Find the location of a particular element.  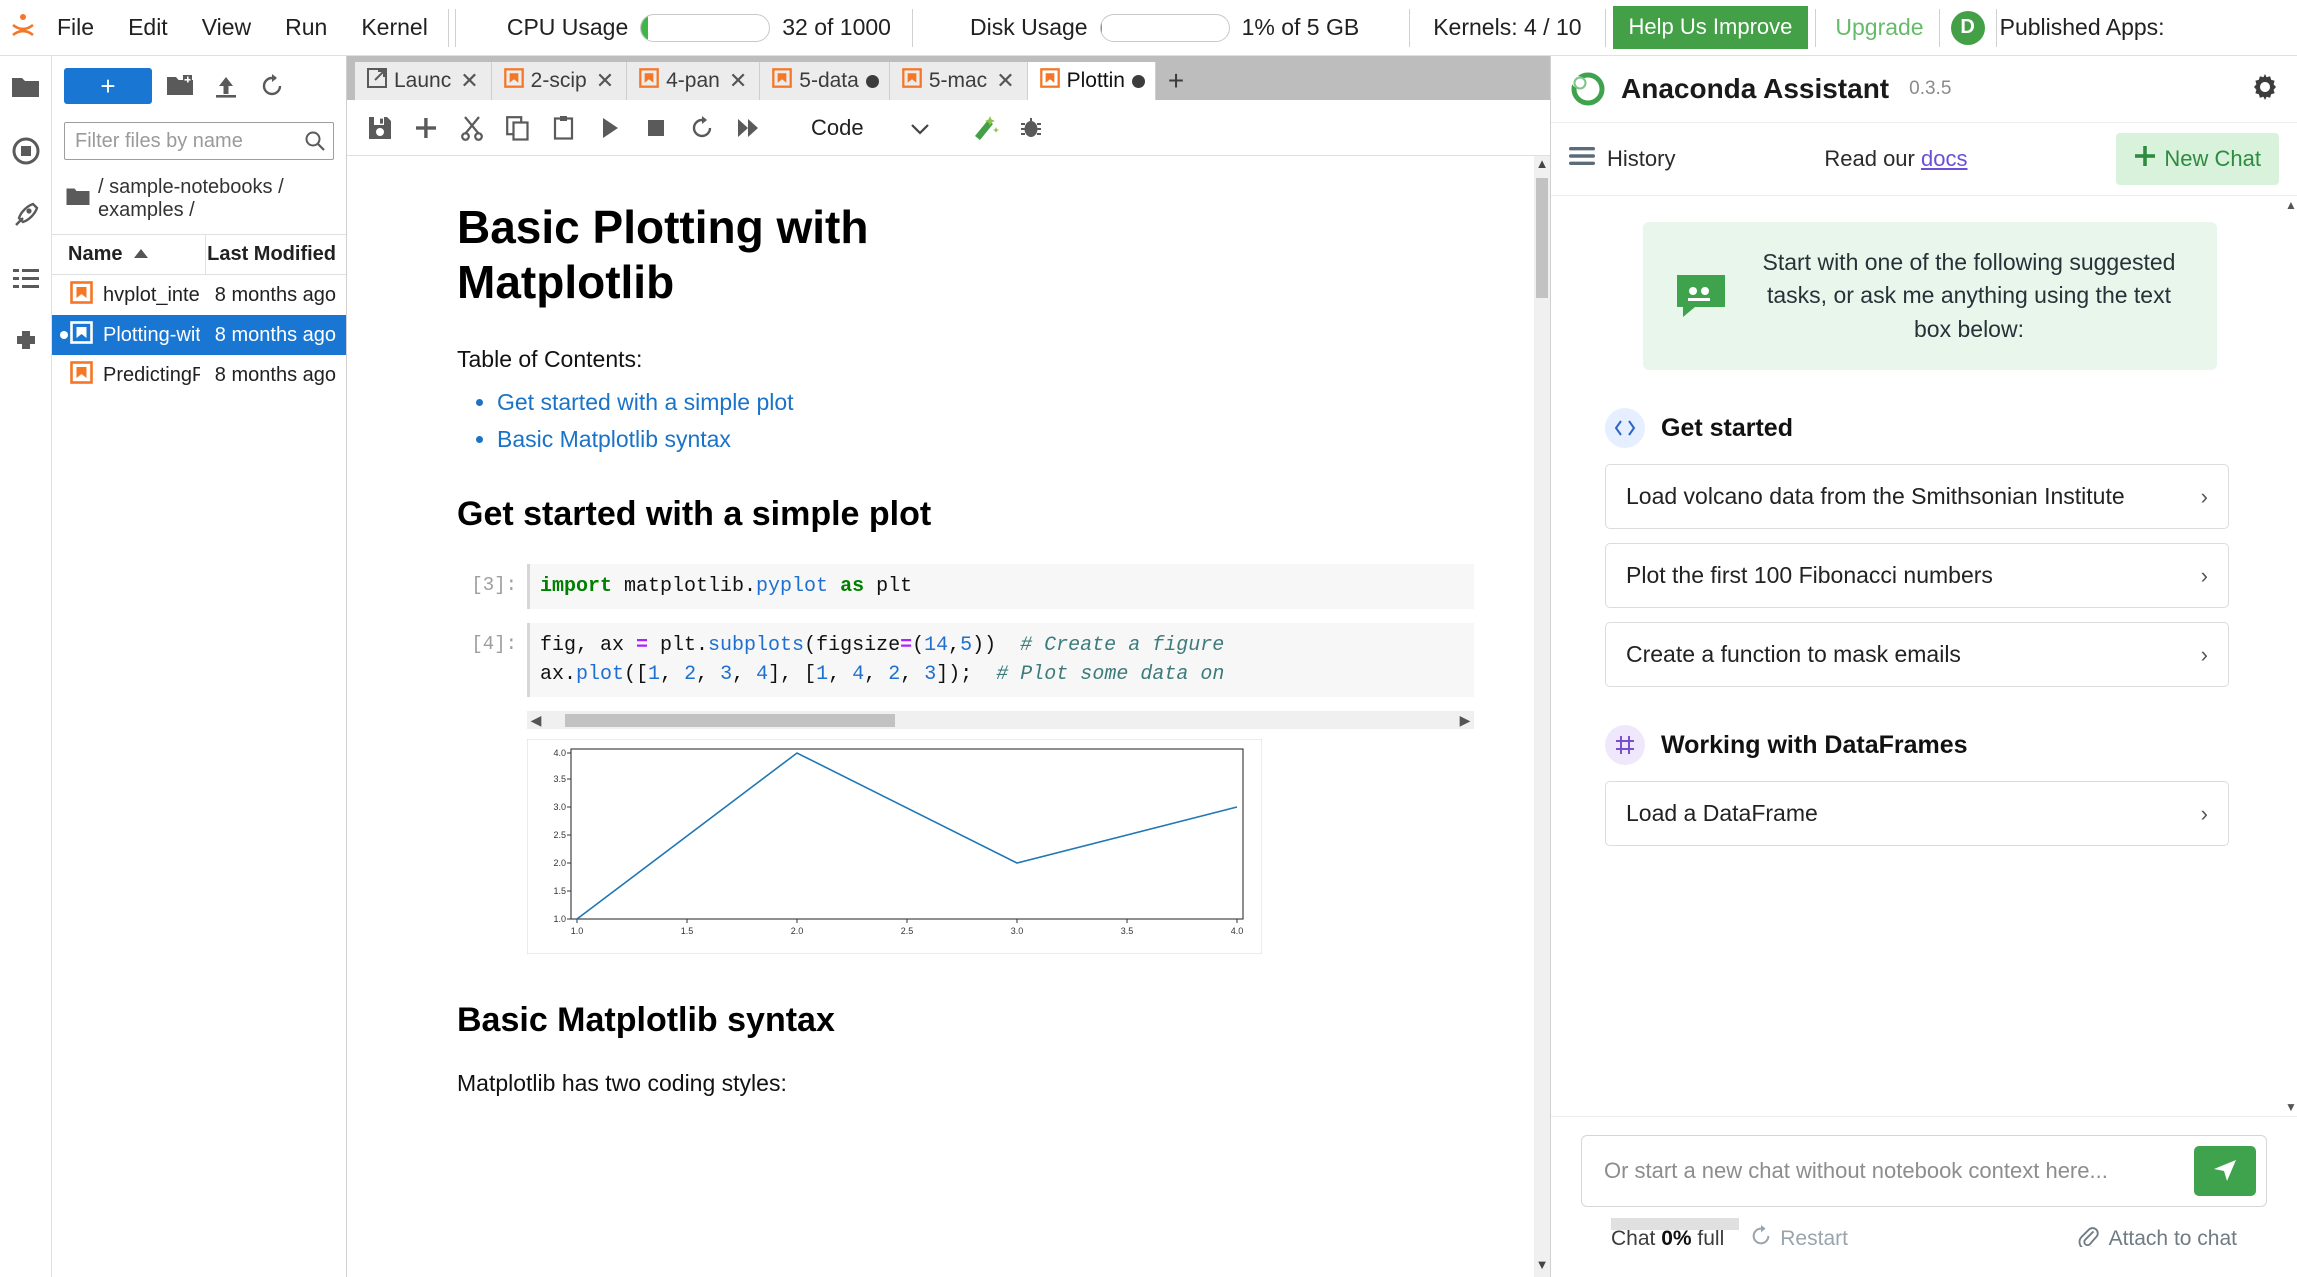

column-header-name: Name is located at coordinates (129, 254).